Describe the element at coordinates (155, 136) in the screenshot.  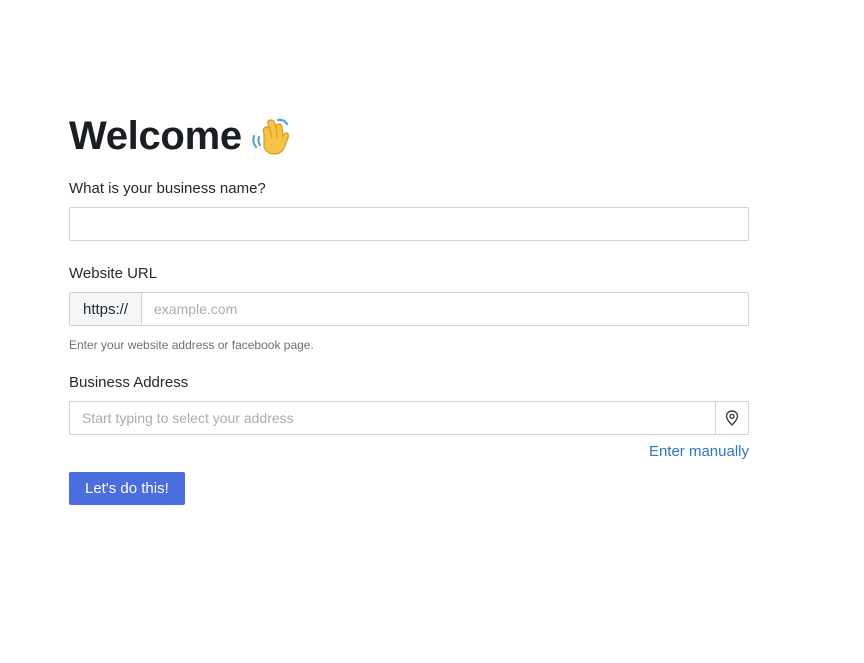
I see `page-title: Welcome` at that location.